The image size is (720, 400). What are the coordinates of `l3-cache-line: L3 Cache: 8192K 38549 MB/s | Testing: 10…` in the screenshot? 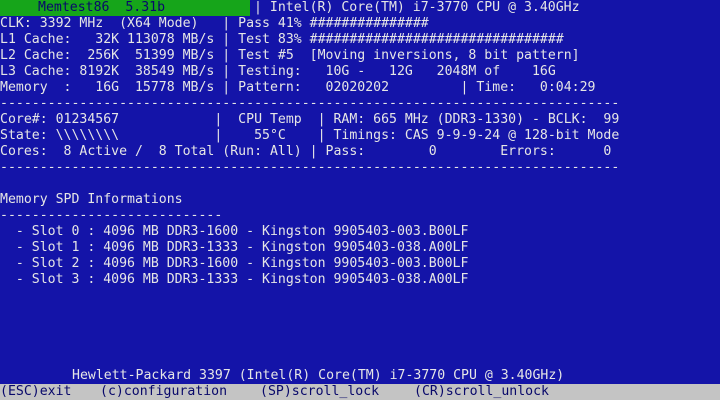 It's located at (278, 71).